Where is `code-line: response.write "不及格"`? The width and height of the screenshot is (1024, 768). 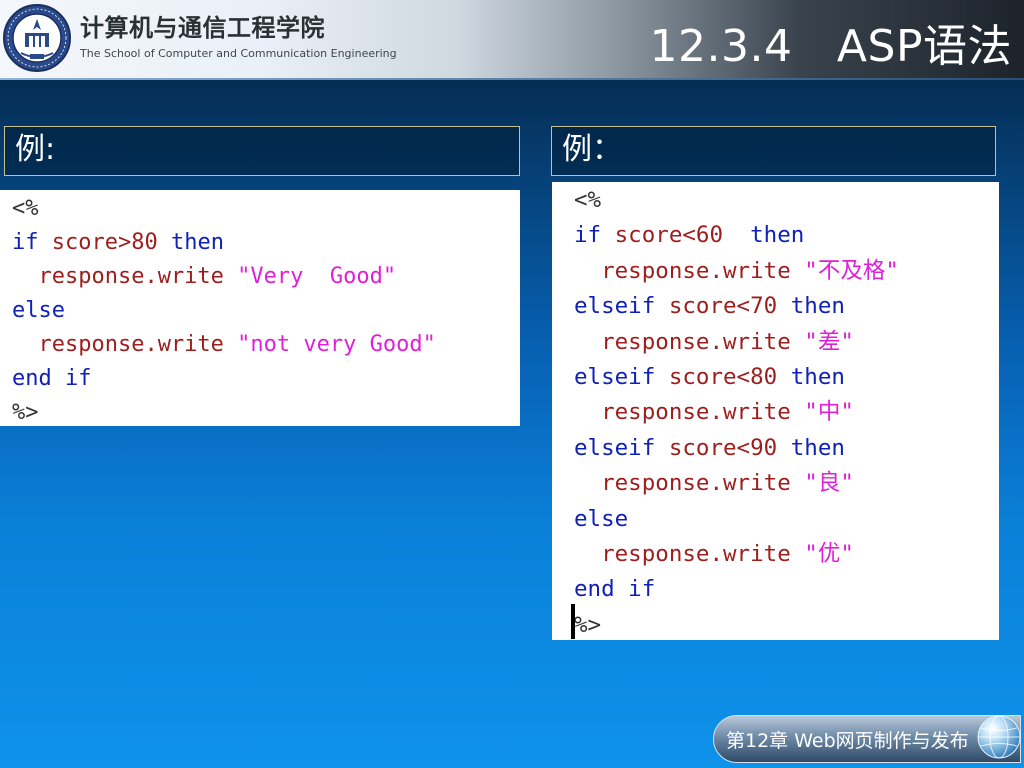
code-line: response.write "不及格" is located at coordinates (786, 271).